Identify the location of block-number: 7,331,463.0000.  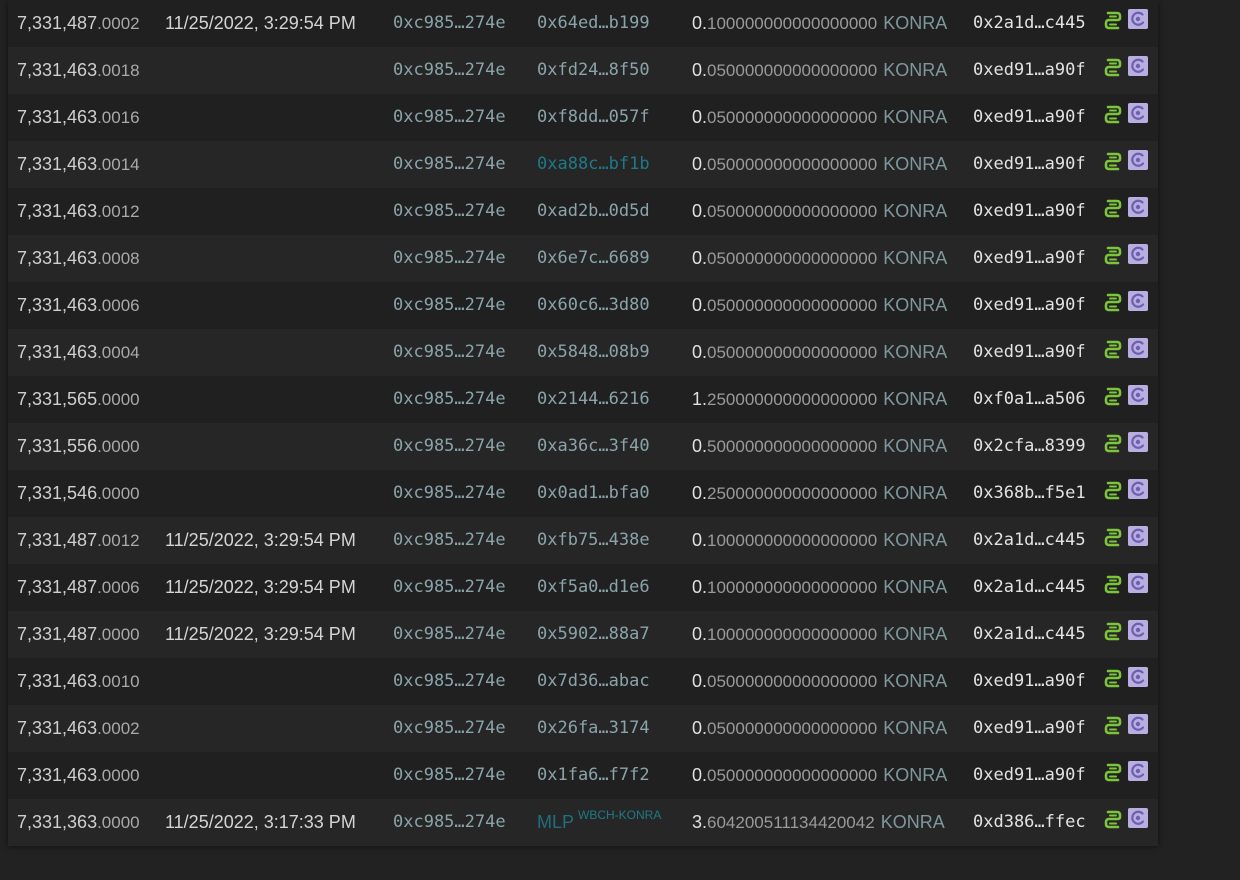
(78, 775).